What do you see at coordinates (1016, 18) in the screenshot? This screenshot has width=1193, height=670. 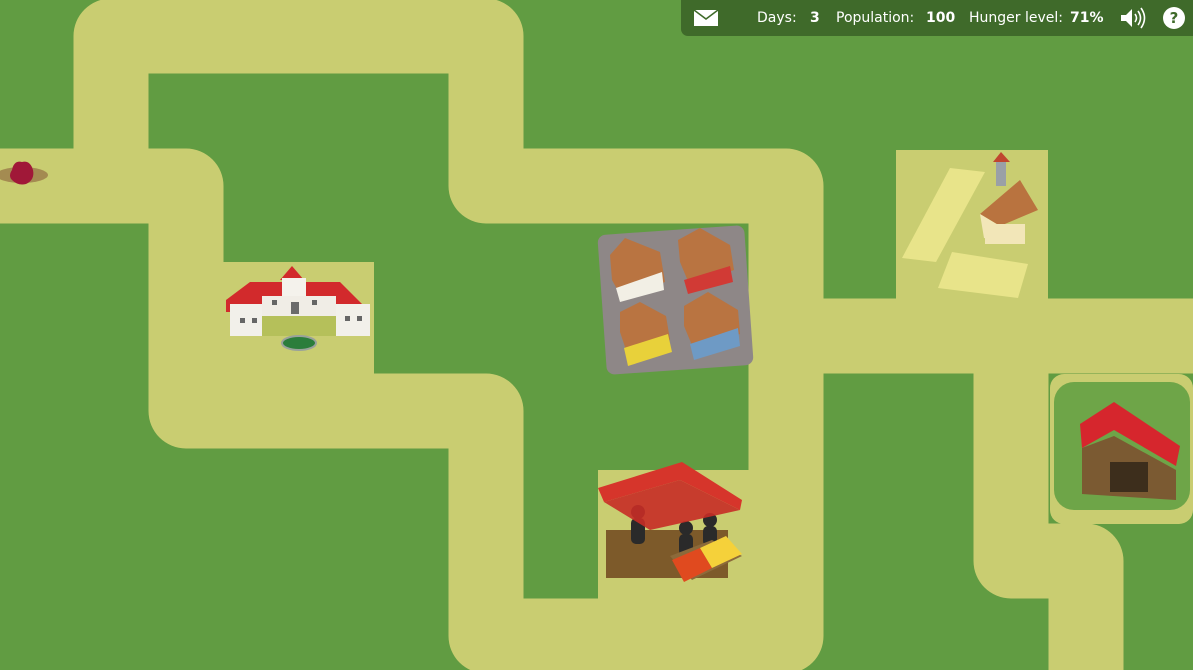 I see `hunger-label: Hunger level:` at bounding box center [1016, 18].